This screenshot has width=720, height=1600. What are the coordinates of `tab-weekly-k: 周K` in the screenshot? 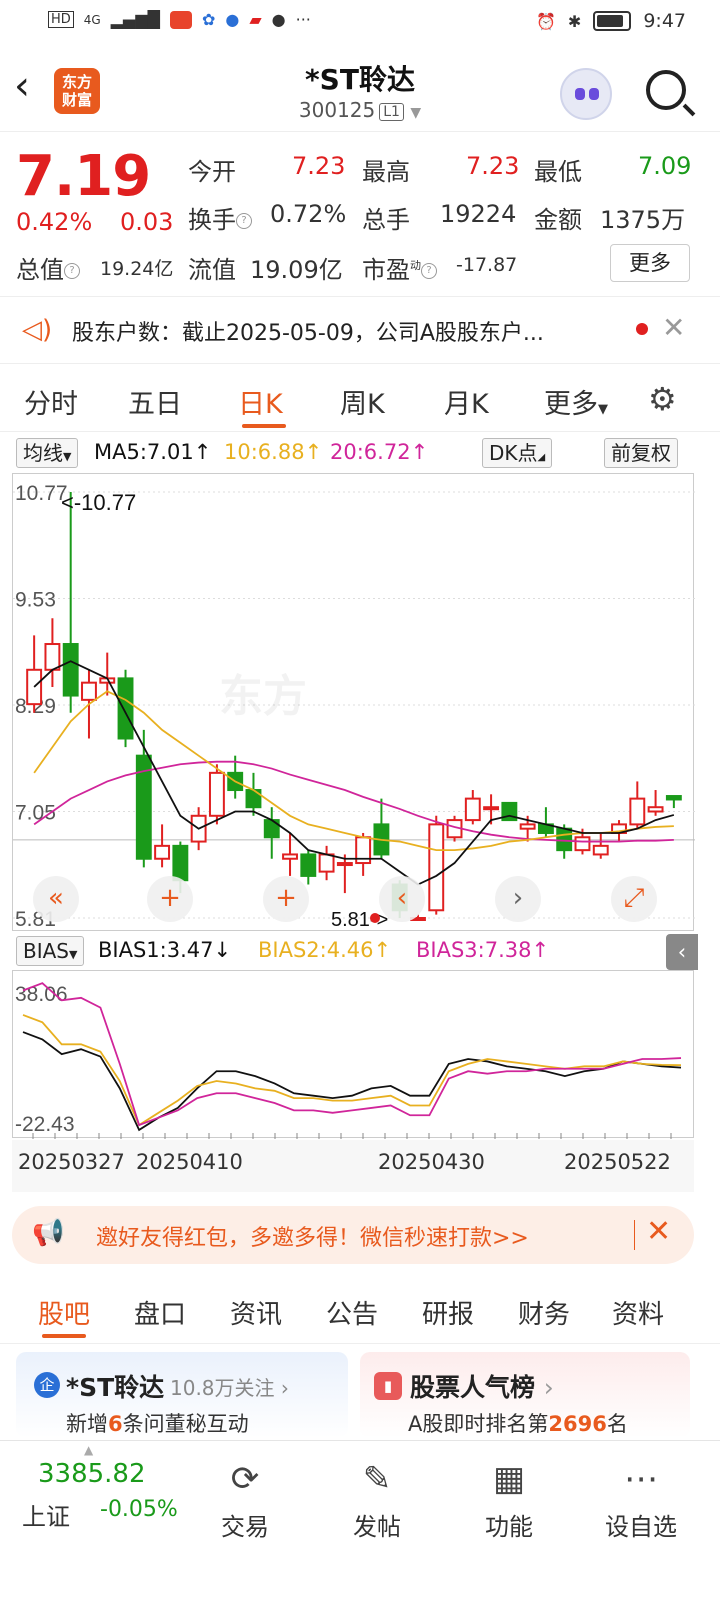 It's located at (362, 401).